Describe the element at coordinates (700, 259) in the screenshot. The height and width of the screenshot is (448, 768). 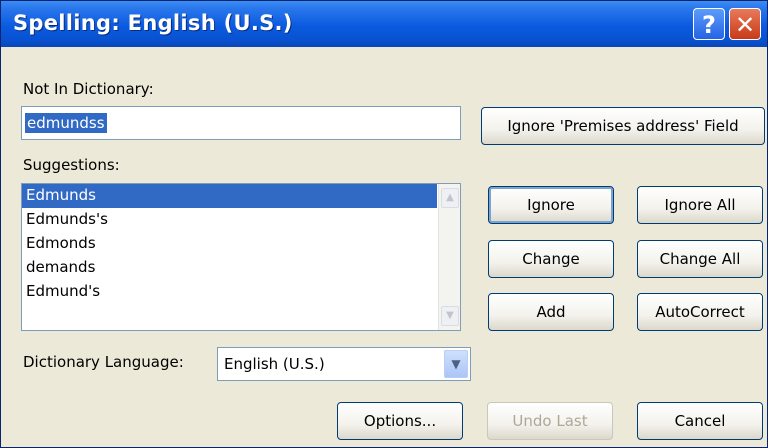
I see `change-all-button: Change All` at that location.